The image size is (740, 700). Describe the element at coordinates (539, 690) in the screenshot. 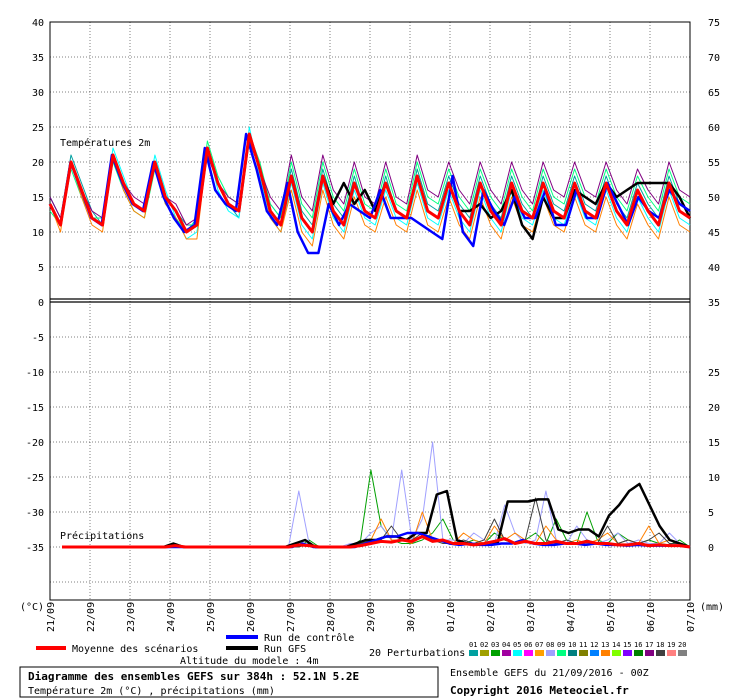

I see `copyright: Copyright 2016 Meteociel.fr` at that location.